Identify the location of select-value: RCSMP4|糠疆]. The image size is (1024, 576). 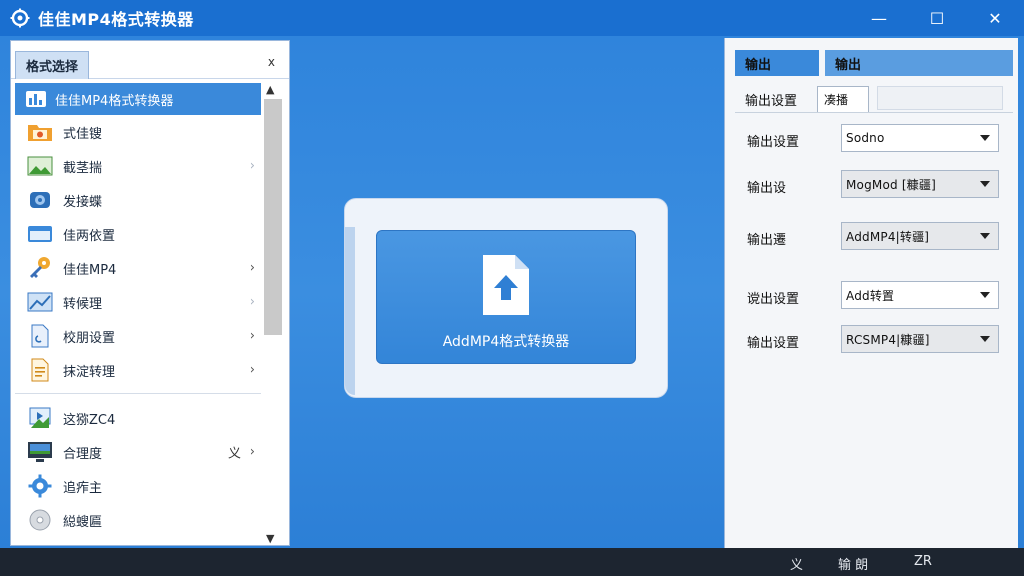
(888, 339).